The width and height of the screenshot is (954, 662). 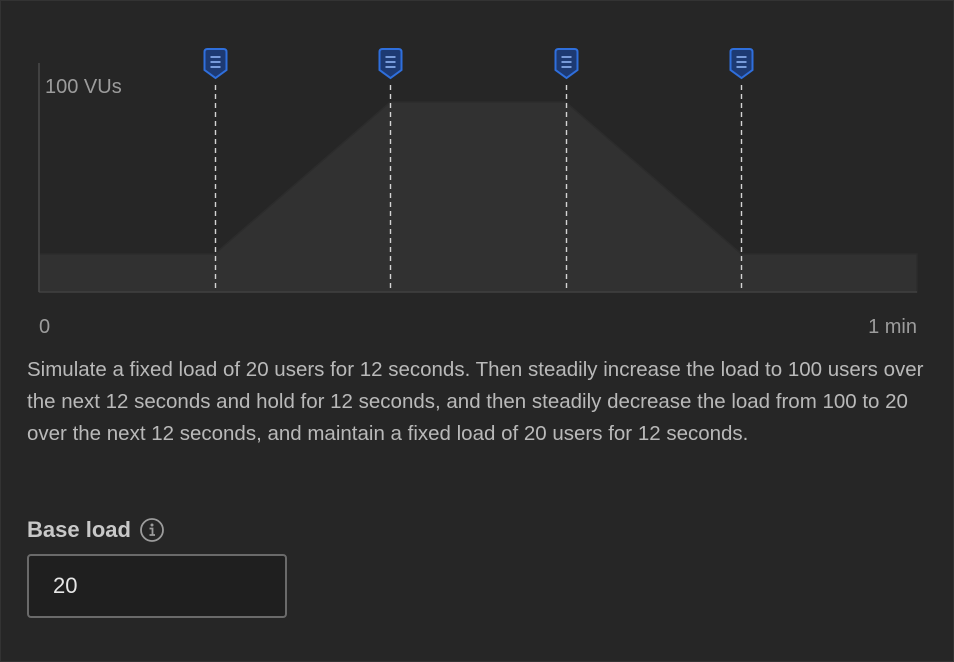 I want to click on base-load-label-row: Base load, so click(x=96, y=530).